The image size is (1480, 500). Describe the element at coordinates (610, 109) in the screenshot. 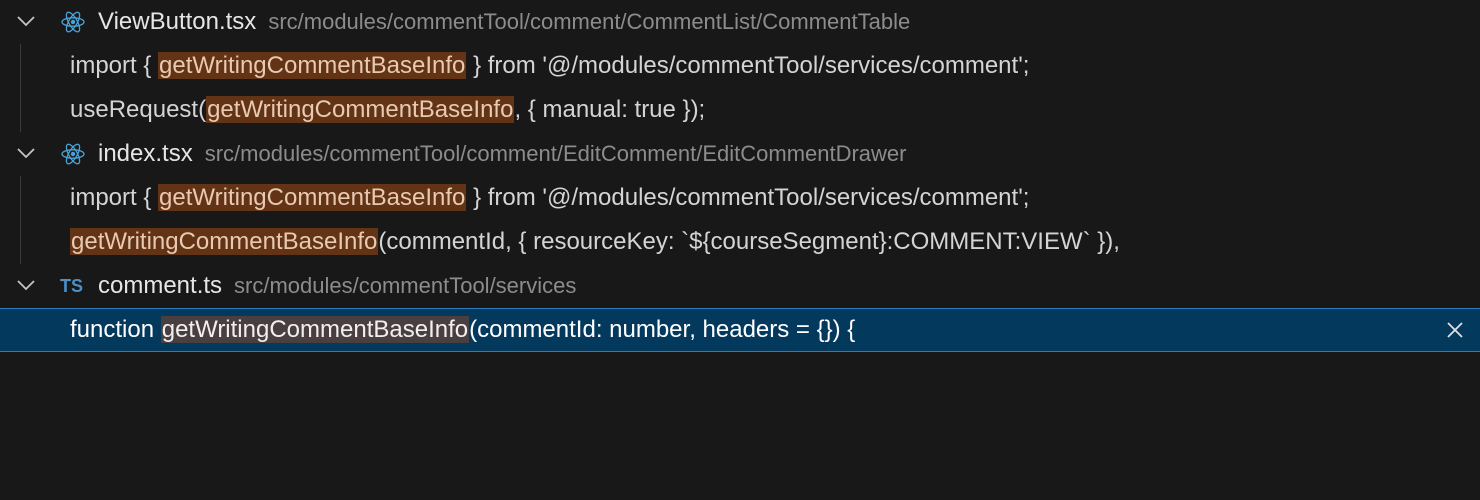

I see `match-suffix: , { manual: true });` at that location.